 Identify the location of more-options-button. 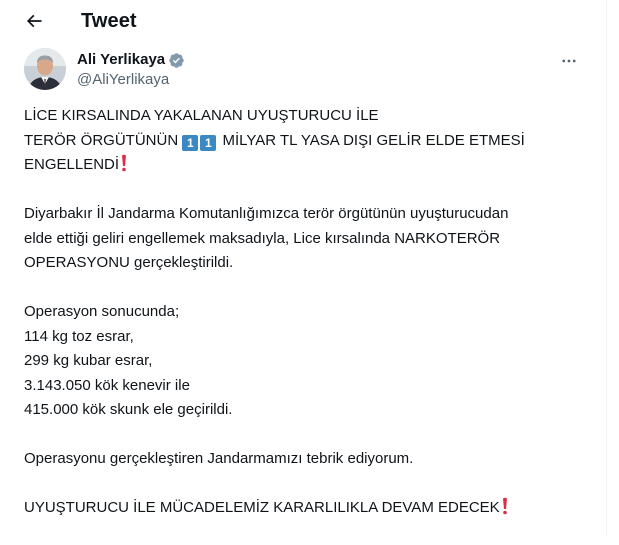
(569, 61).